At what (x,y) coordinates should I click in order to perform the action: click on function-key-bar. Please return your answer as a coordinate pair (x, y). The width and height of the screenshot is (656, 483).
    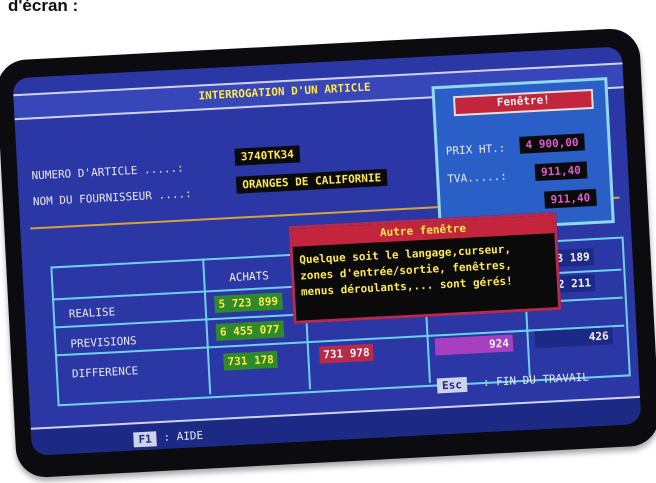
    Looking at the image, I should click on (336, 425).